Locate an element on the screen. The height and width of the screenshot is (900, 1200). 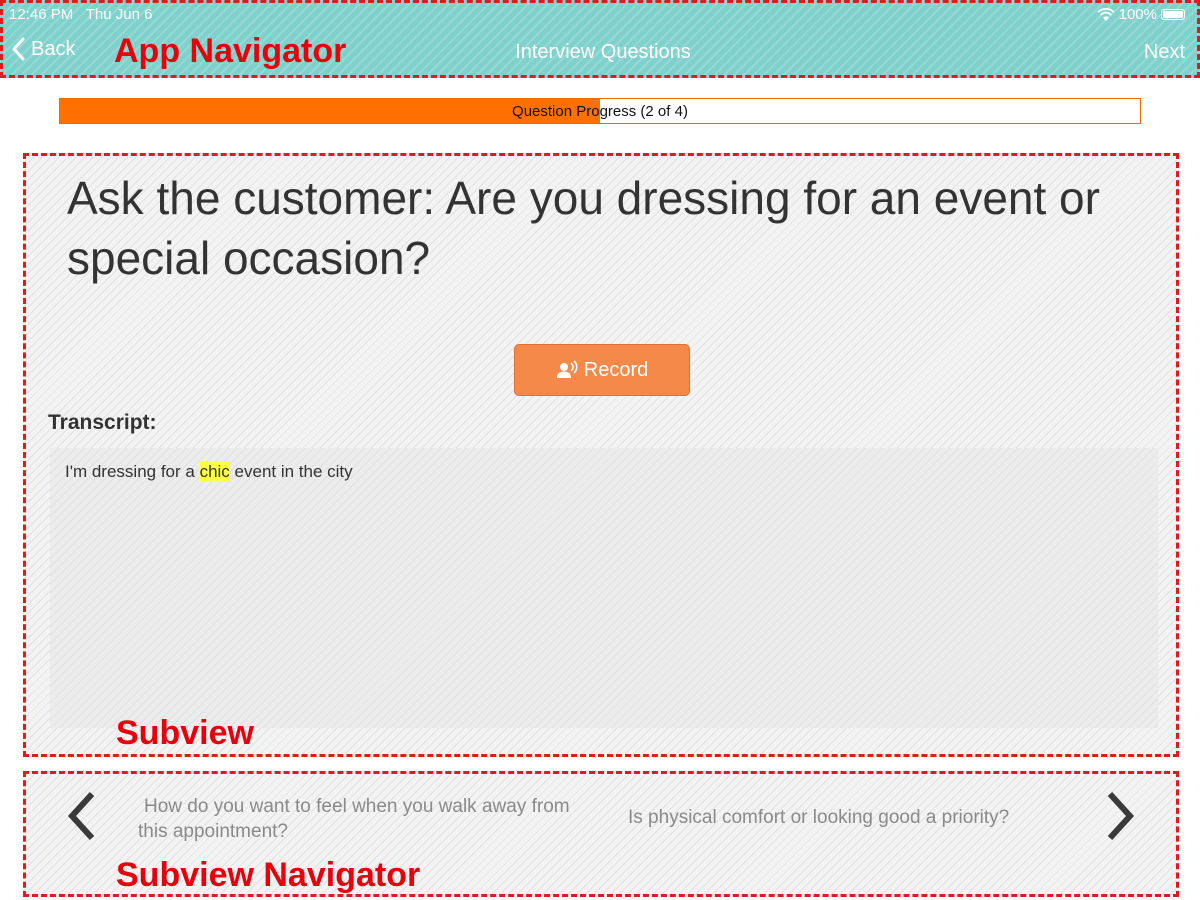
record-button: Record is located at coordinates (602, 370).